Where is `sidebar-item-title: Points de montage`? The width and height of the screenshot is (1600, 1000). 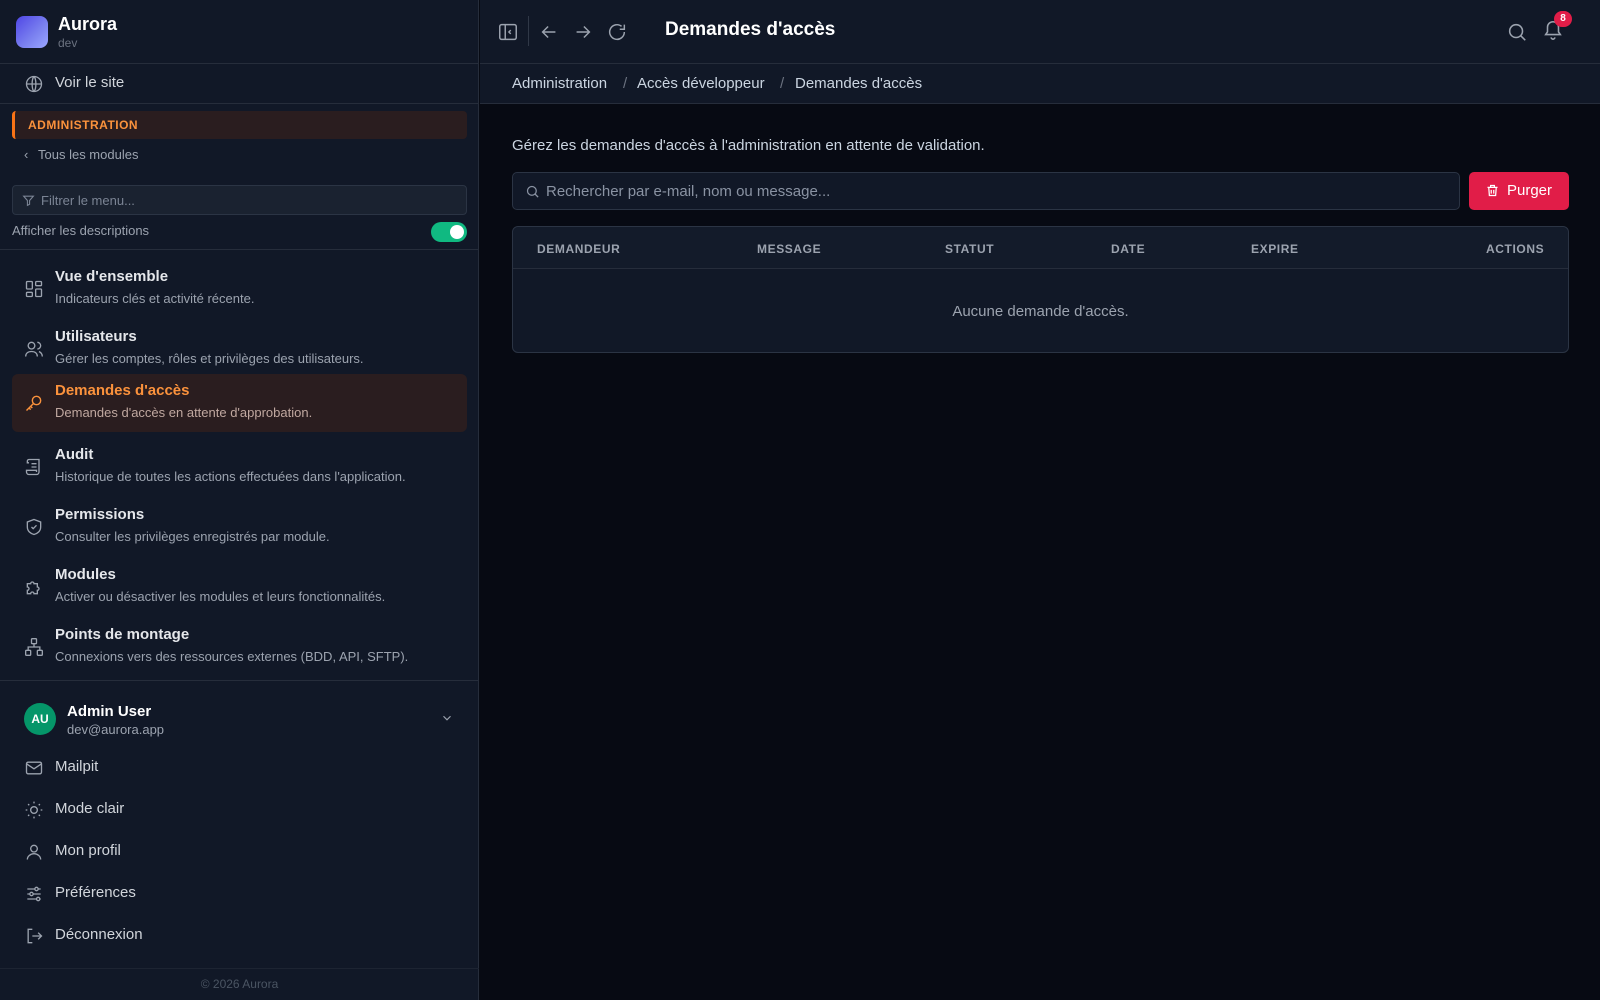 sidebar-item-title: Points de montage is located at coordinates (122, 634).